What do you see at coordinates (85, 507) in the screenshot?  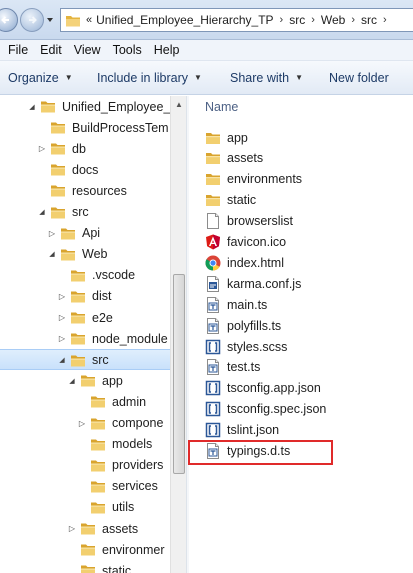 I see `tree-item: utils` at bounding box center [85, 507].